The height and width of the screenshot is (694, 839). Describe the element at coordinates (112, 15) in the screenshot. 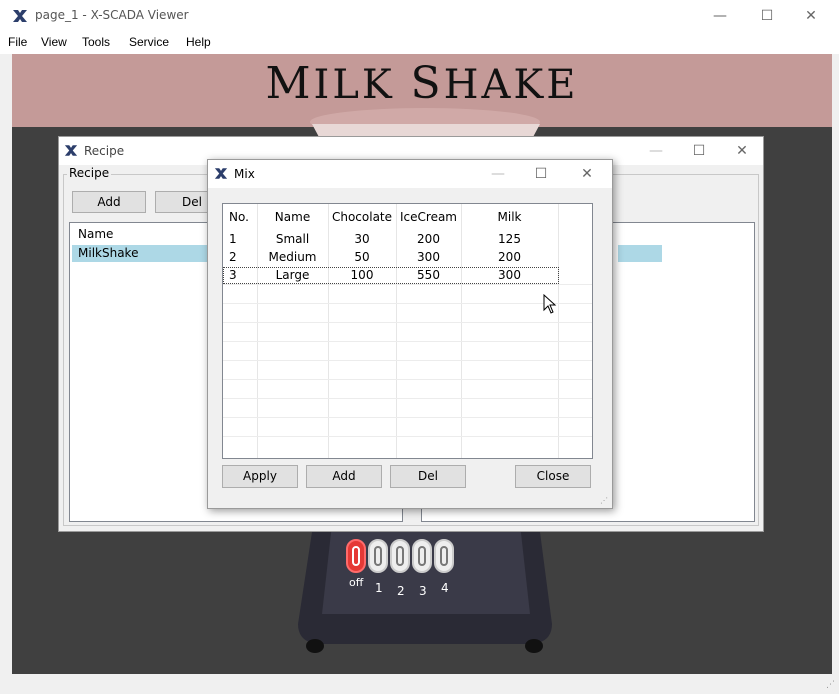

I see `window-title: page_1 - X-SCADA Viewer` at that location.